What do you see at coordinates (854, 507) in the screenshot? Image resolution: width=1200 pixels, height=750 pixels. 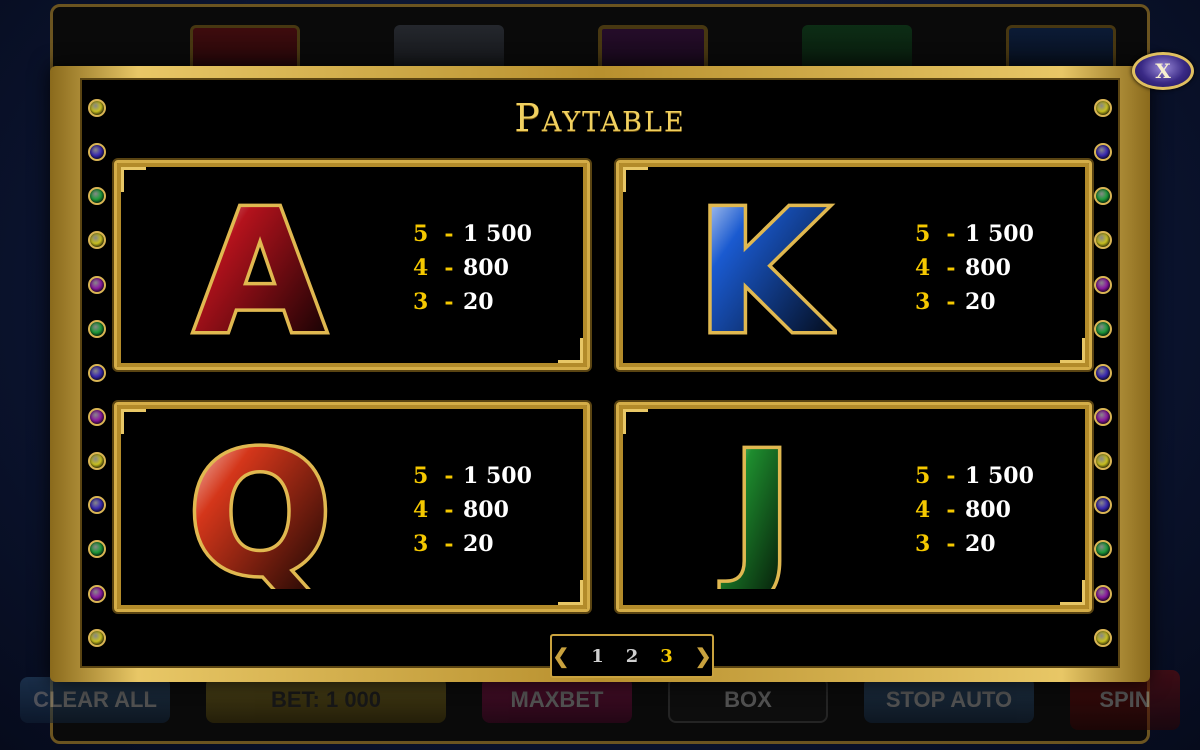 I see `paytable-card: J5-1 500 4-800 3-20` at bounding box center [854, 507].